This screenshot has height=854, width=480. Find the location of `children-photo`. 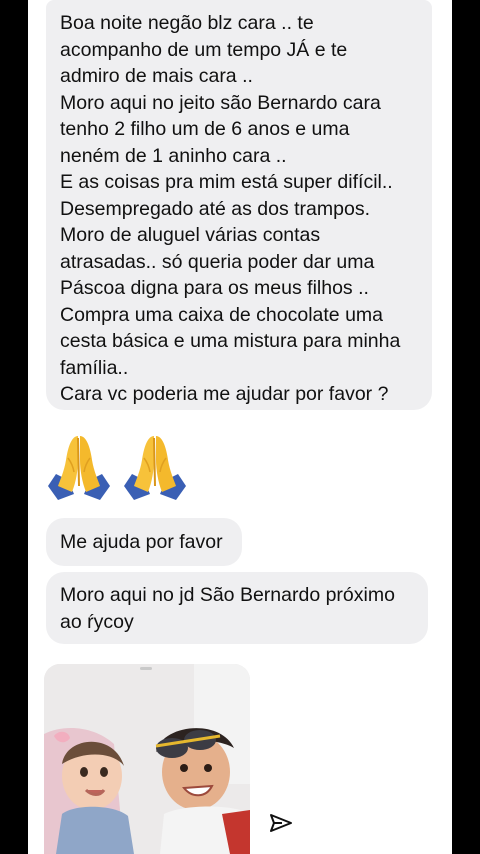

children-photo is located at coordinates (147, 759).